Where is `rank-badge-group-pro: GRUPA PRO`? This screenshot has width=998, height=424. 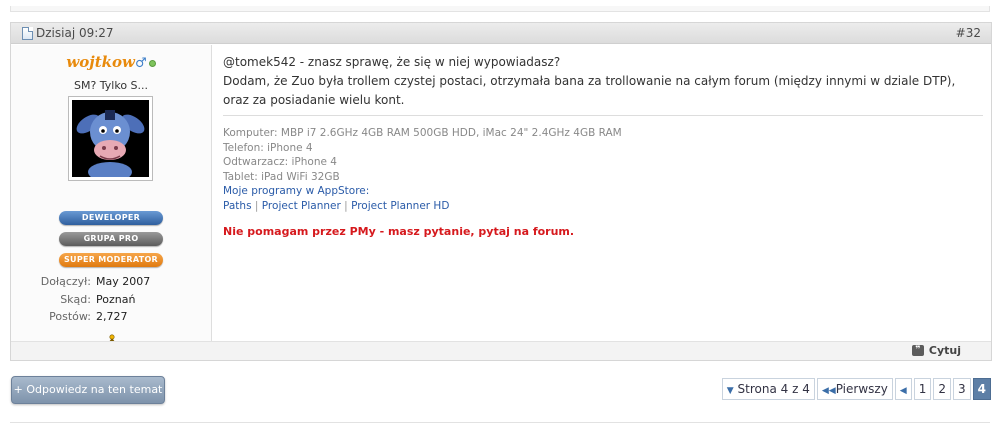
rank-badge-group-pro: GRUPA PRO is located at coordinates (111, 239).